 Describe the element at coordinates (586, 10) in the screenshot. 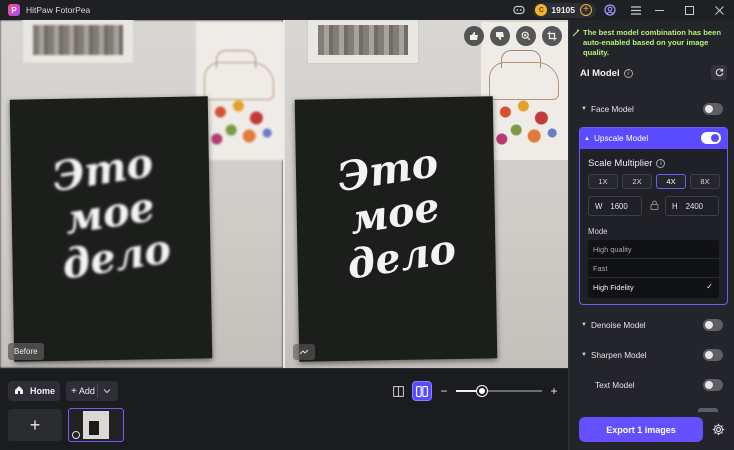

I see `buy-credits-icon: +` at that location.